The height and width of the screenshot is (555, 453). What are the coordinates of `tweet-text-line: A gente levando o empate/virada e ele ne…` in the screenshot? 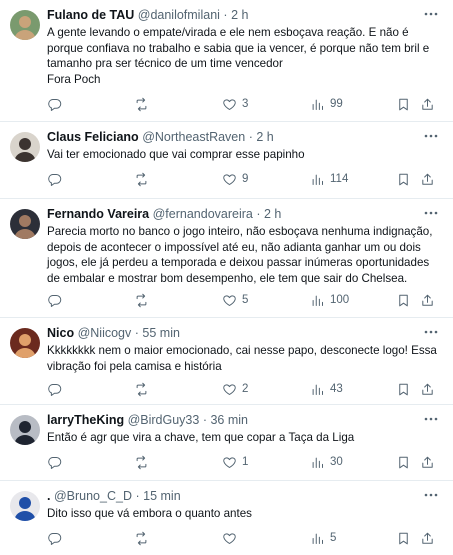 It's located at (228, 32).